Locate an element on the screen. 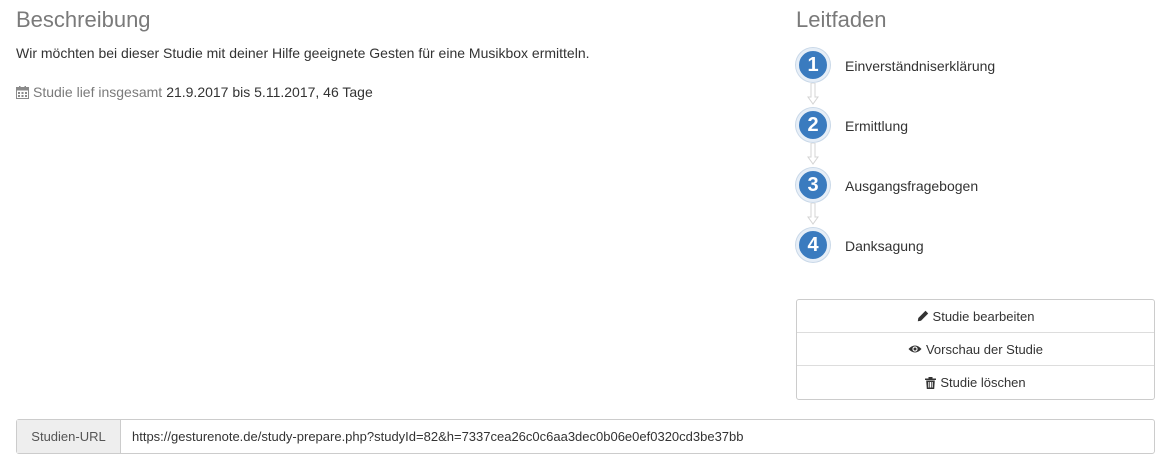  step-number-badge: 2 is located at coordinates (813, 125).